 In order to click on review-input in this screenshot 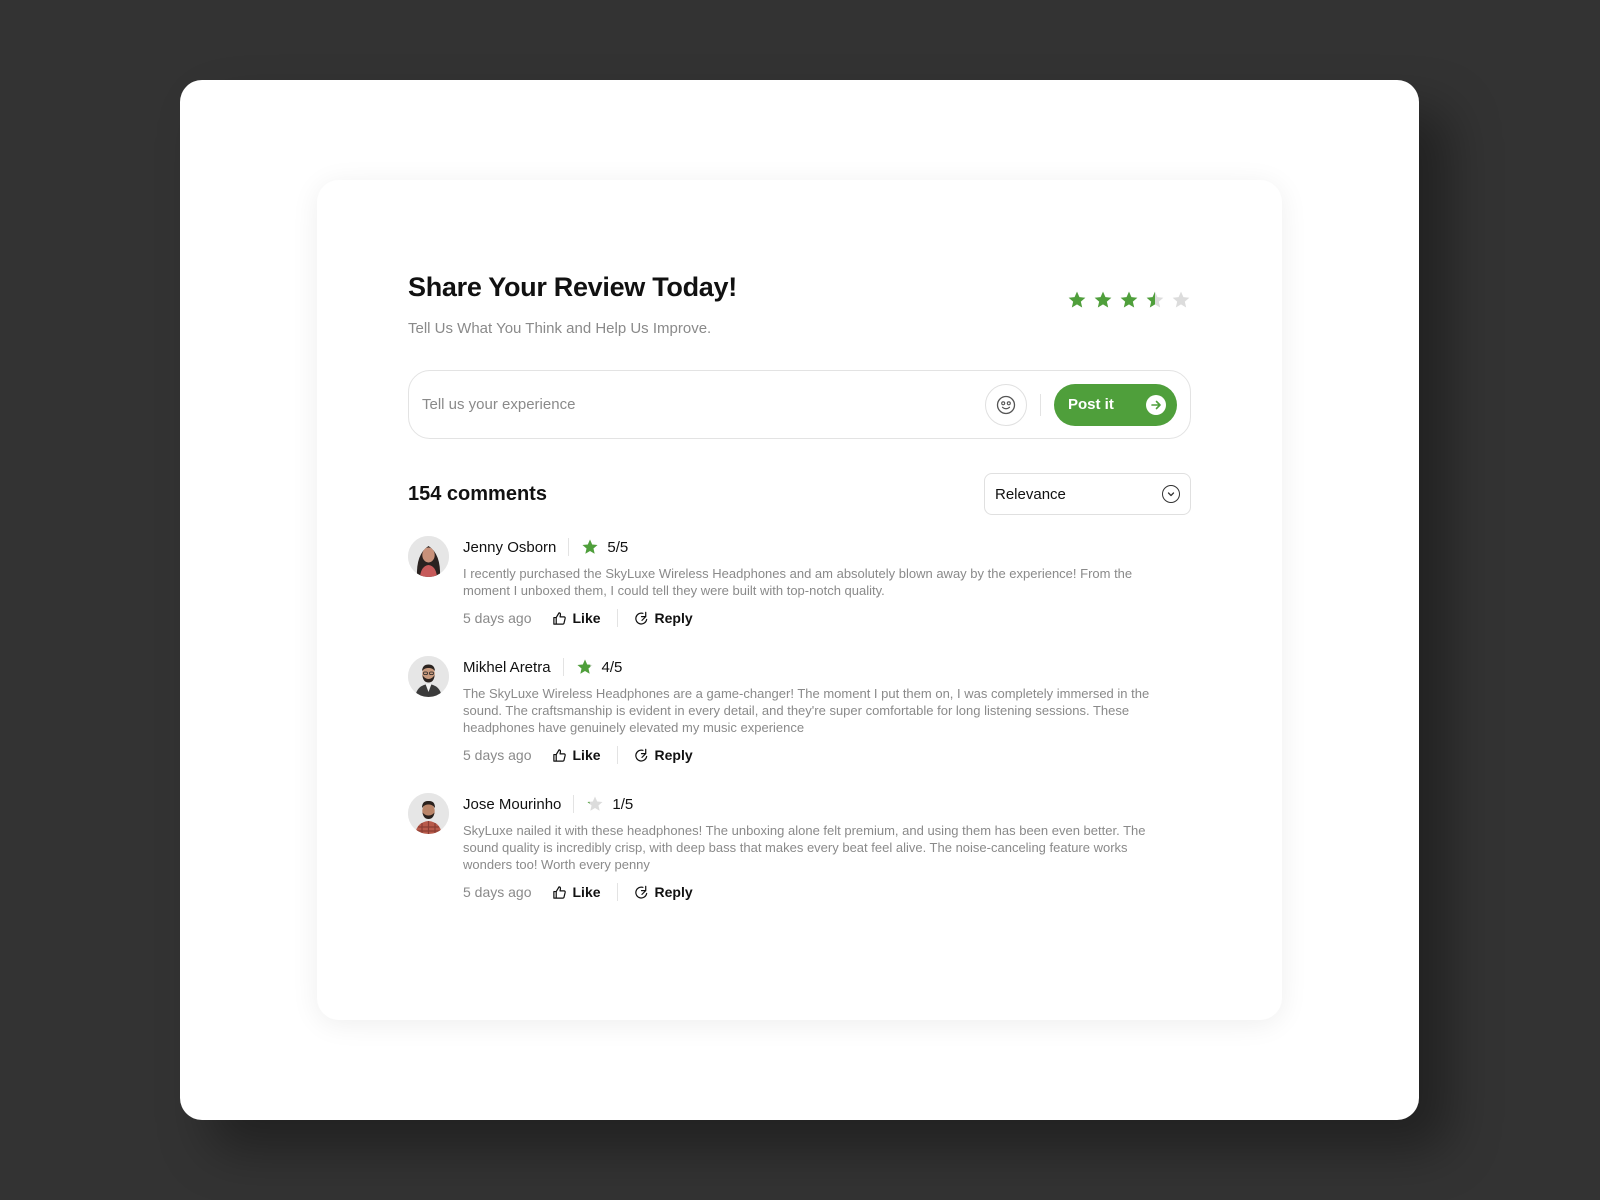, I will do `click(703, 404)`.